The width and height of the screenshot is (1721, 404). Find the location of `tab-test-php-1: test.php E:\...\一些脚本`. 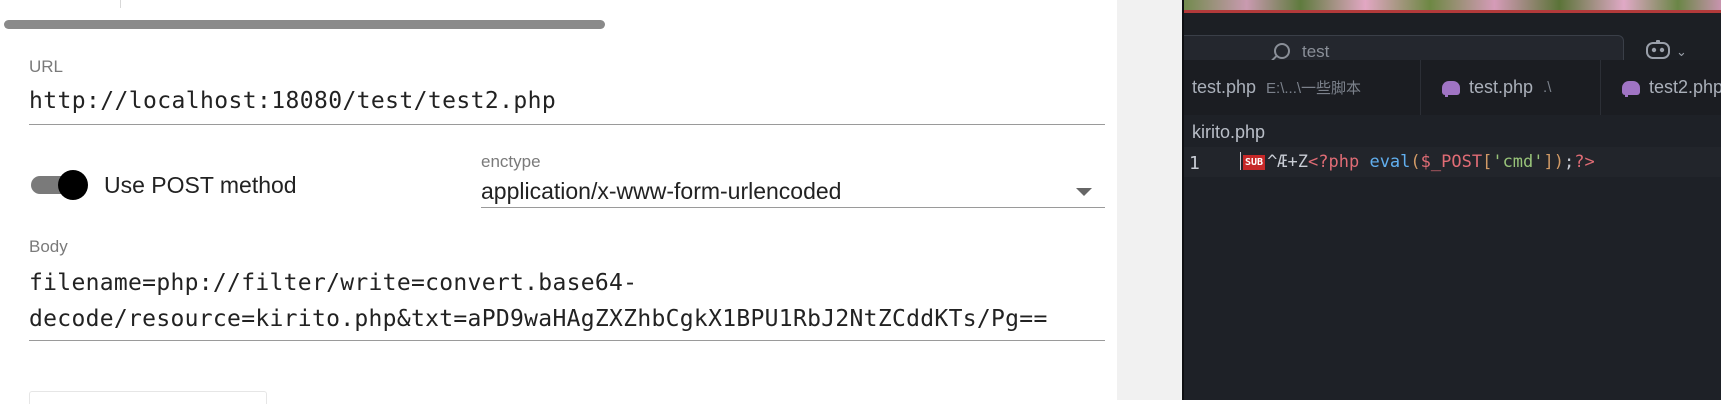

tab-test-php-1: test.php E:\...\一些脚本 is located at coordinates (1276, 87).